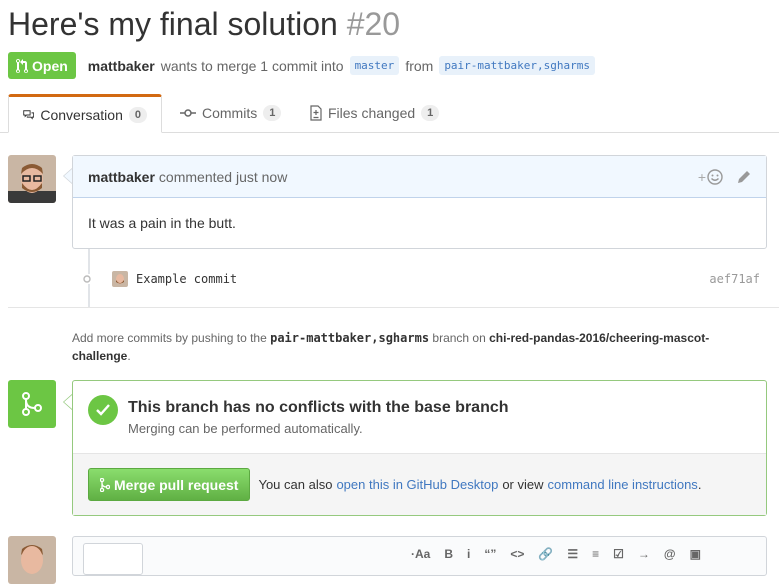  I want to click on merge-end-text: ., so click(699, 484).